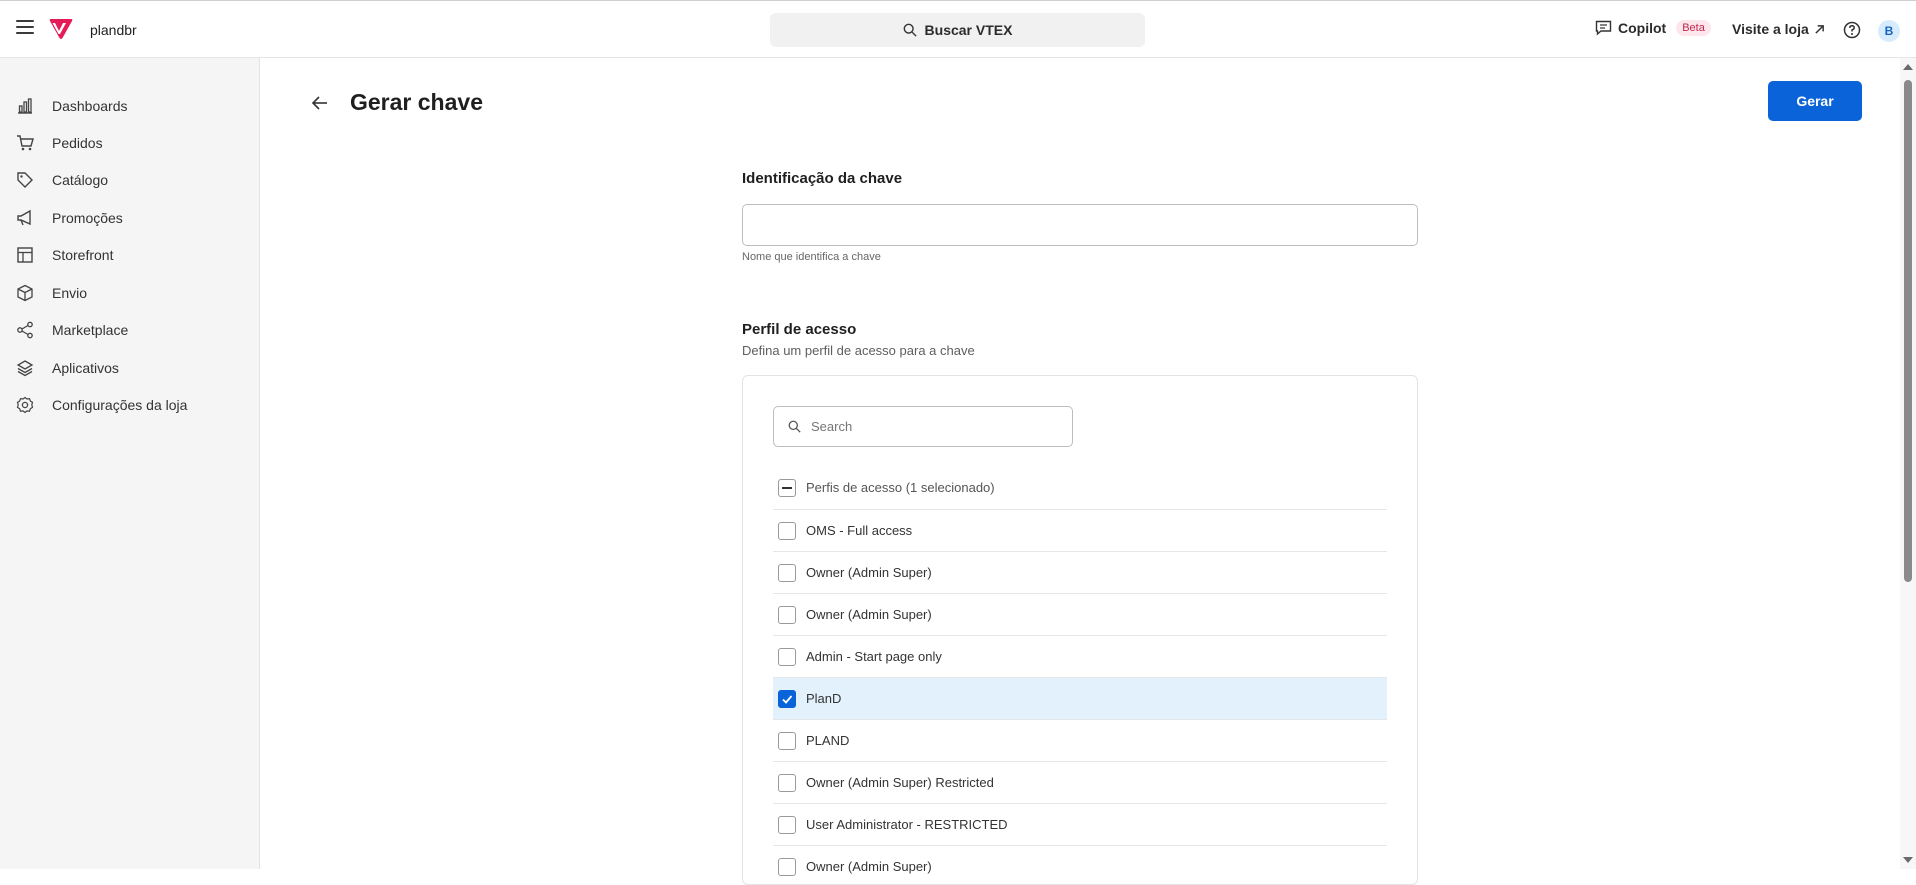 This screenshot has height=885, width=1916. I want to click on gear-icon, so click(25, 405).